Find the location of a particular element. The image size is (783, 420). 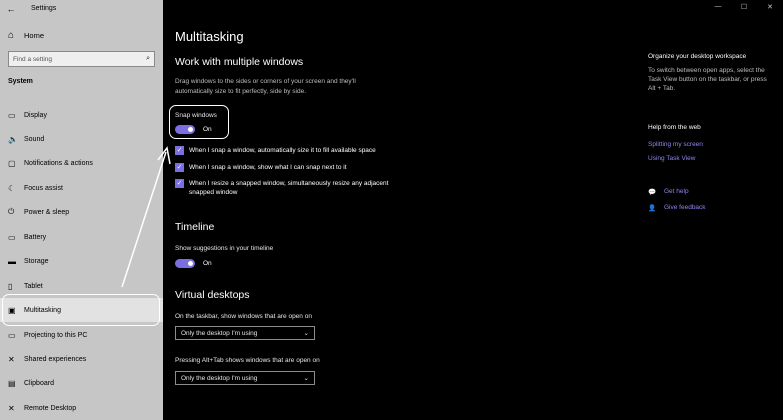

alttab-windows-dropdown: Only the desktop I'm using ⌄ is located at coordinates (245, 378).